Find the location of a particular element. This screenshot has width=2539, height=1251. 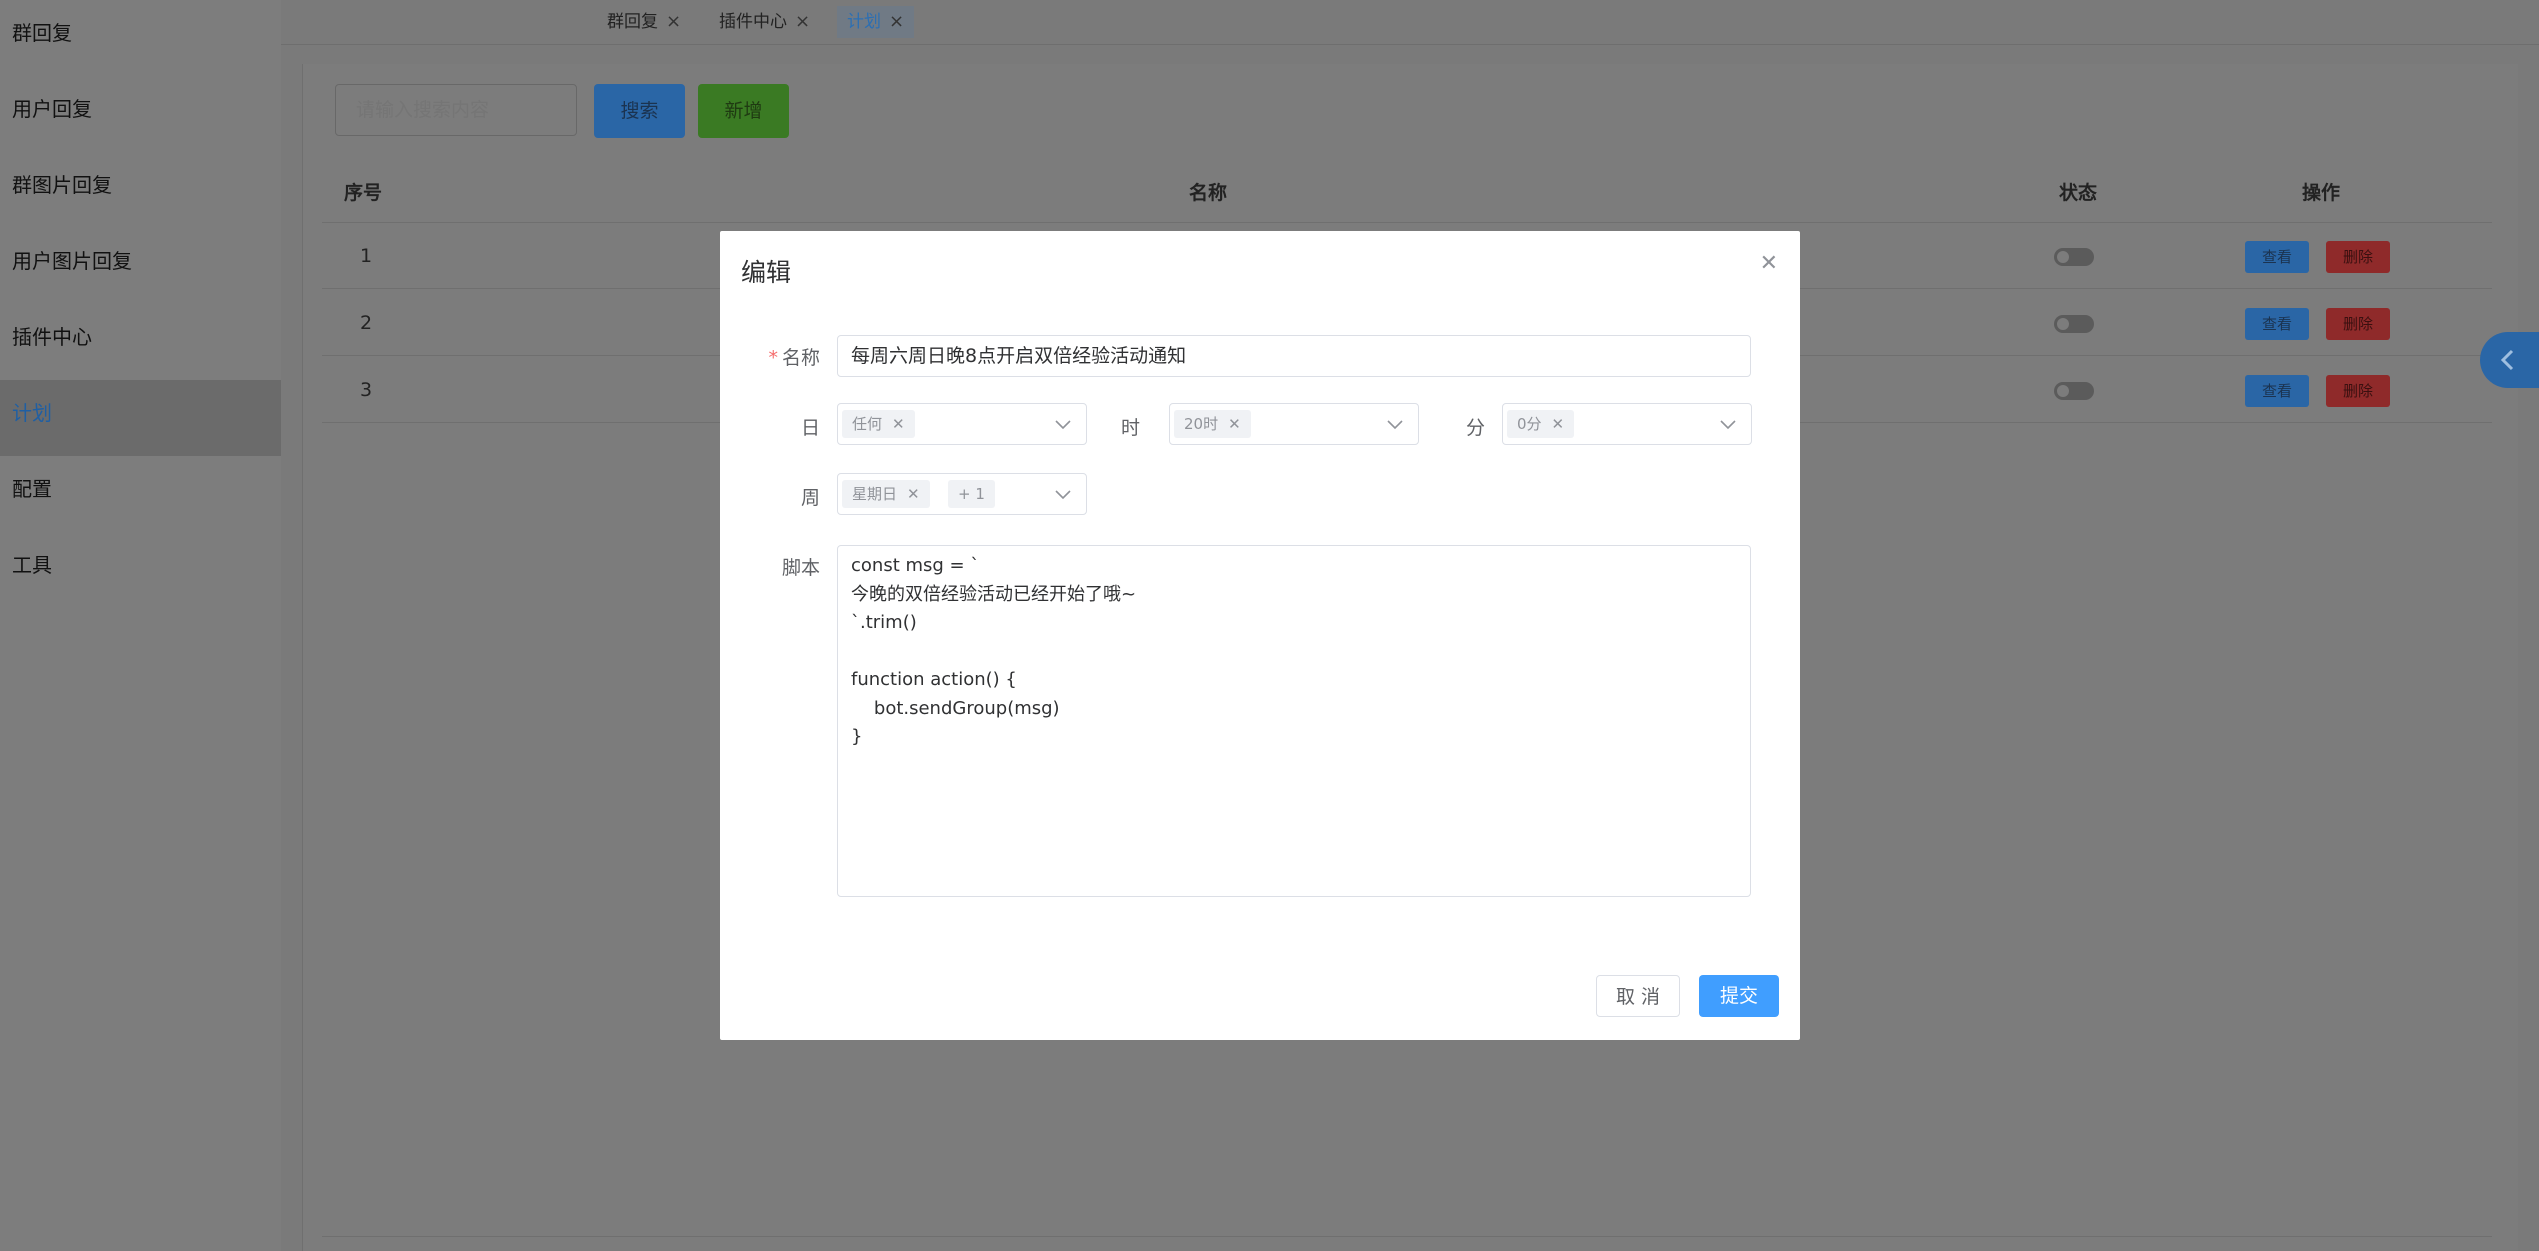

search-button: 搜索 is located at coordinates (639, 111).